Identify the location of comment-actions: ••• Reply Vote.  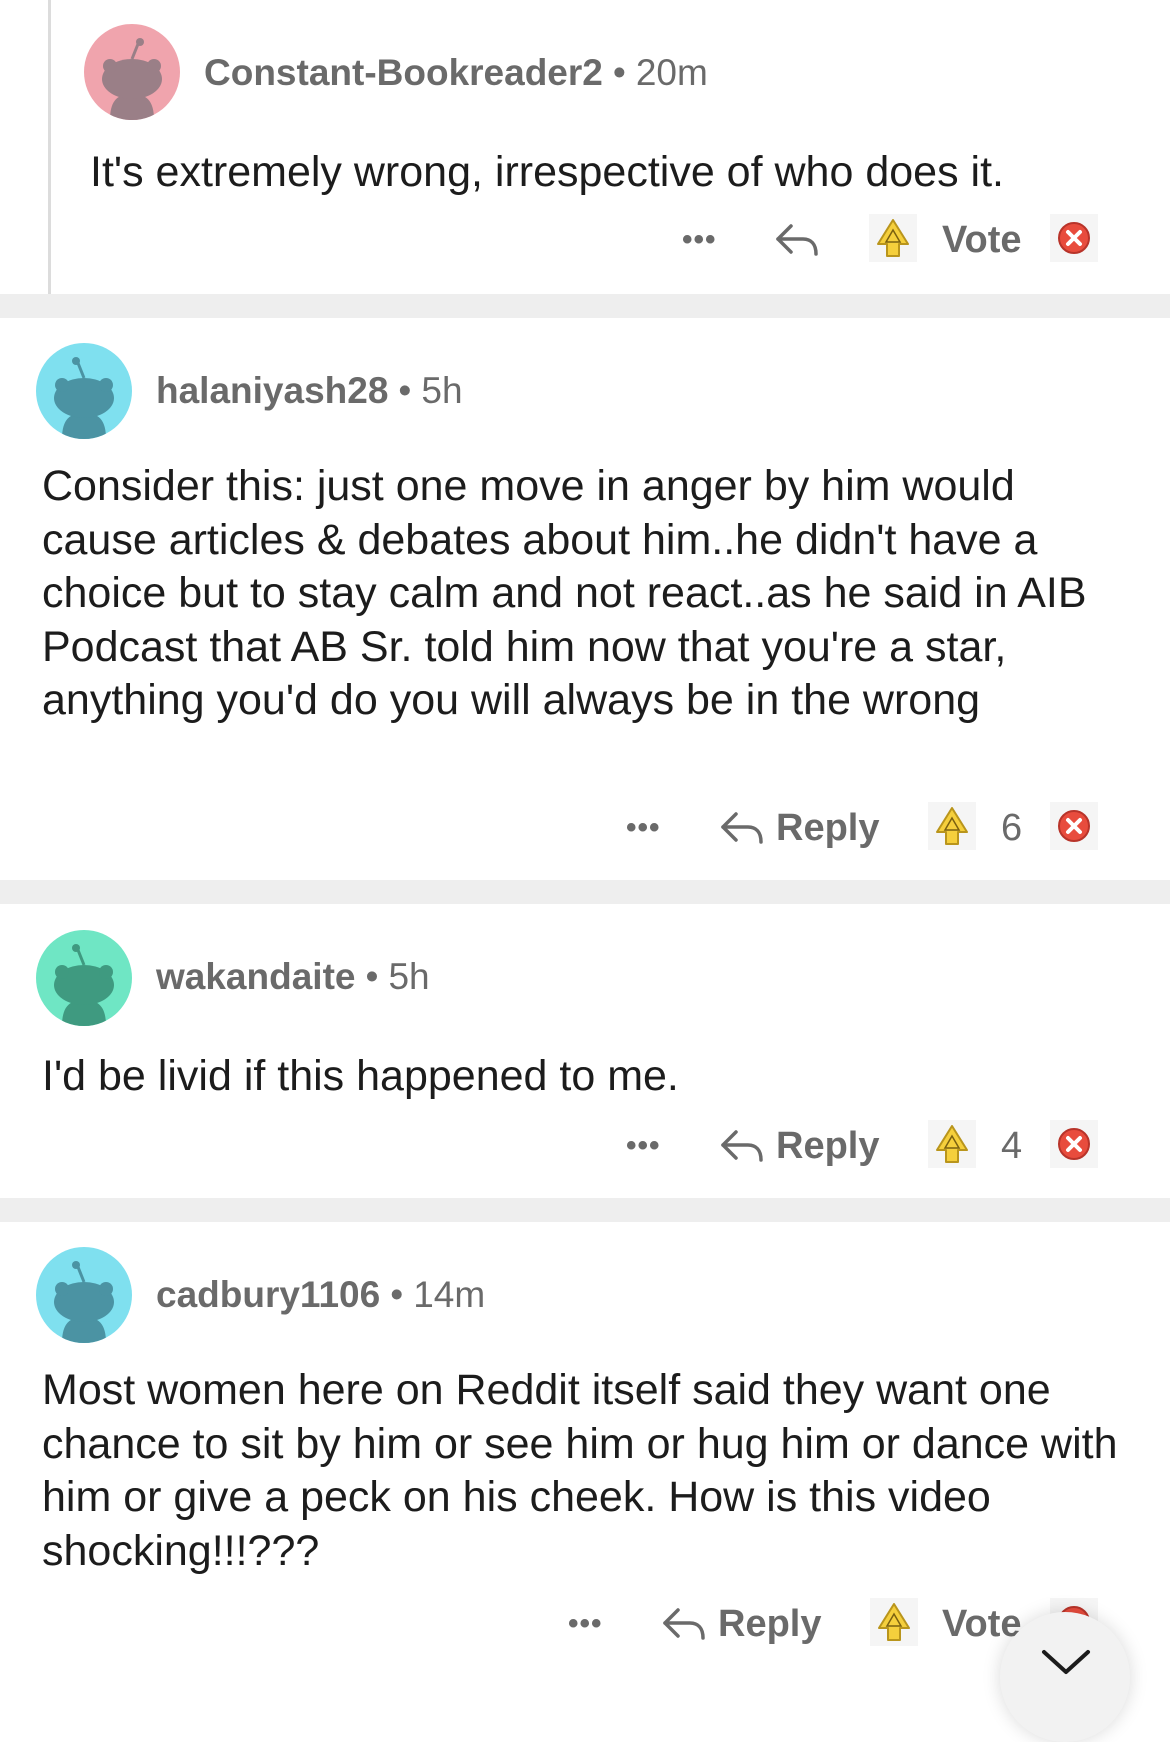
(585, 1624).